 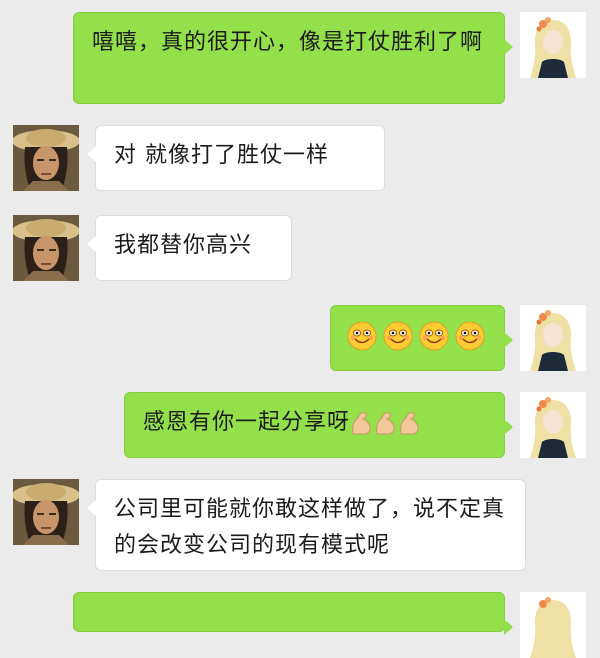 I want to click on received-message-bubble: 对 就像打了胜仗一样, so click(x=236, y=158).